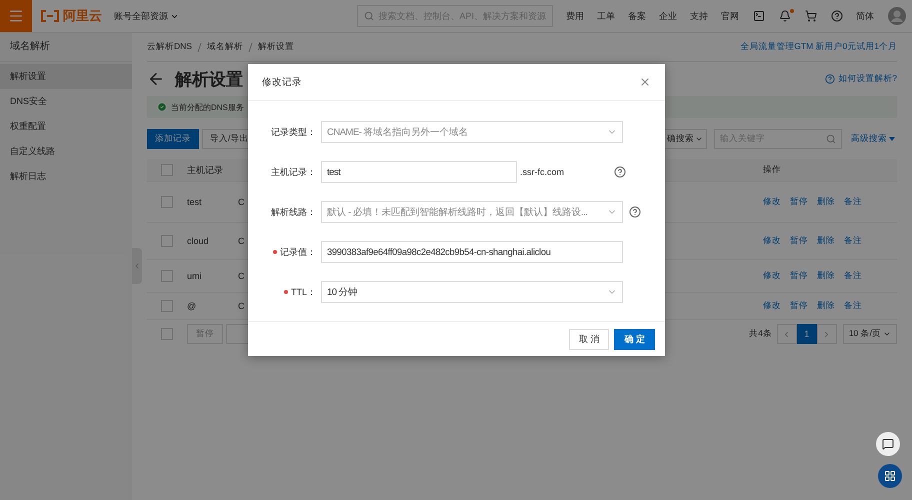 The height and width of the screenshot is (500, 912). What do you see at coordinates (472, 132) in the screenshot?
I see `select-field: CNAME- 将域名指向另外一个域名` at bounding box center [472, 132].